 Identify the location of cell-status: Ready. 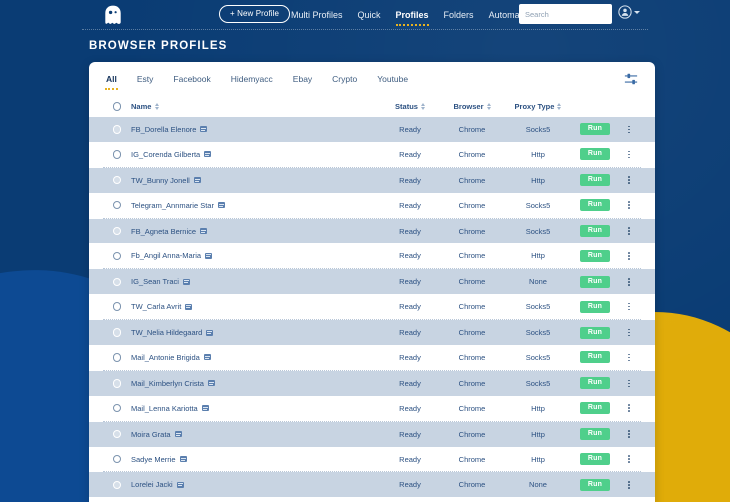
(410, 129).